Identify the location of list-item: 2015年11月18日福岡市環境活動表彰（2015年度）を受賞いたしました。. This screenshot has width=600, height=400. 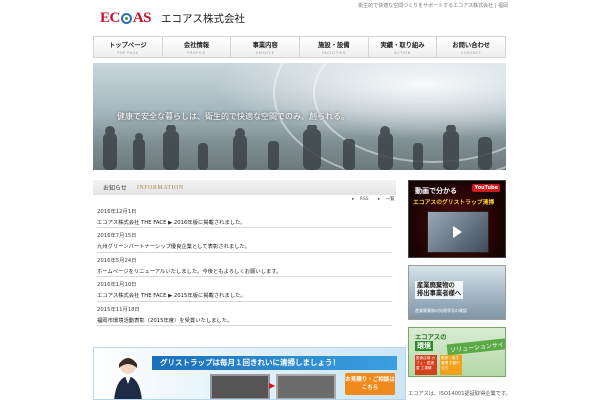
(244, 314).